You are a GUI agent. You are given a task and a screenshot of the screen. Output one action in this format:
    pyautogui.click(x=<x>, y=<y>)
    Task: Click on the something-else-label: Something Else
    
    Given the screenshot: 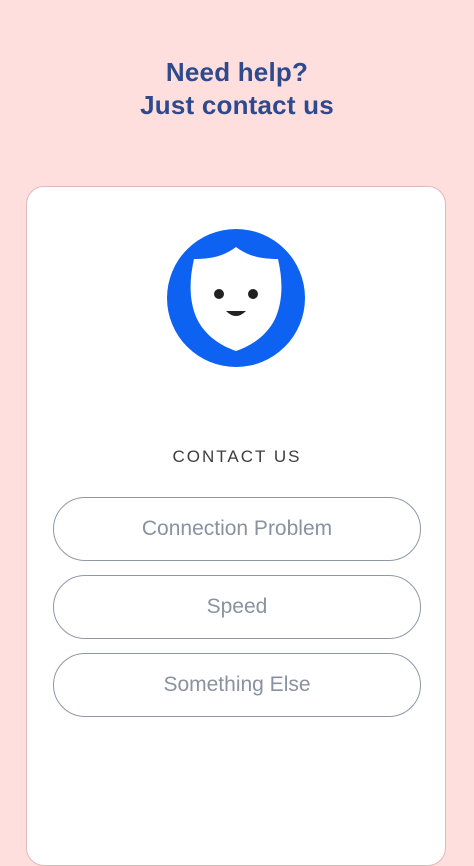 What is the action you would take?
    pyautogui.click(x=237, y=684)
    